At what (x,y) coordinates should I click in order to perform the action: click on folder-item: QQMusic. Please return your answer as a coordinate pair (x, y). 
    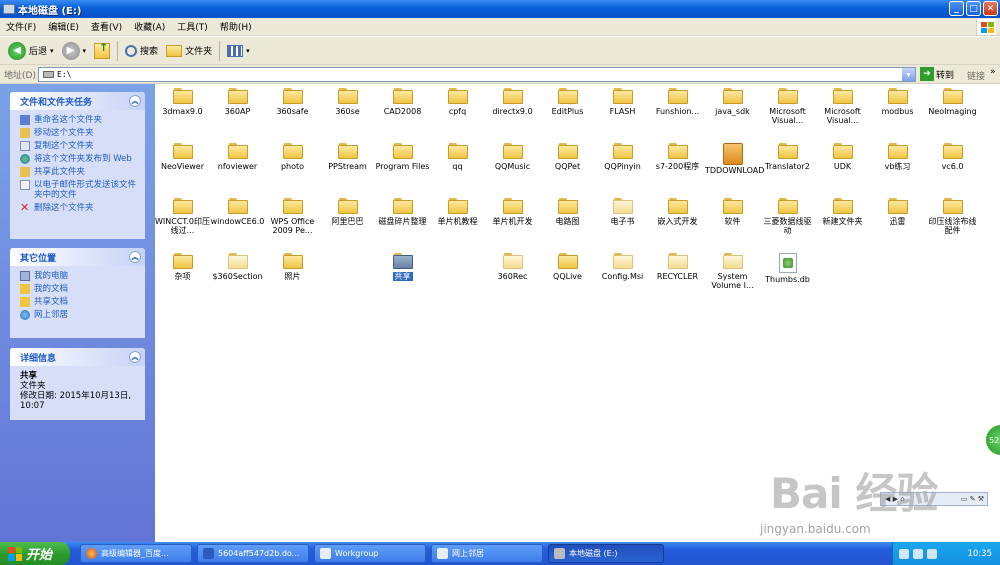
    Looking at the image, I should click on (512, 157).